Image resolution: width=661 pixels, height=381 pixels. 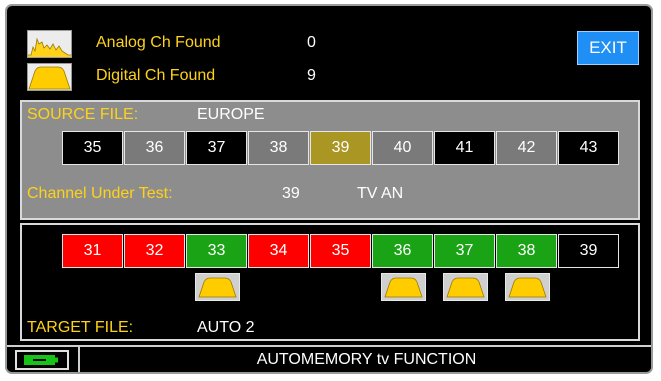 I want to click on target-channel-cell: 33, so click(x=216, y=251).